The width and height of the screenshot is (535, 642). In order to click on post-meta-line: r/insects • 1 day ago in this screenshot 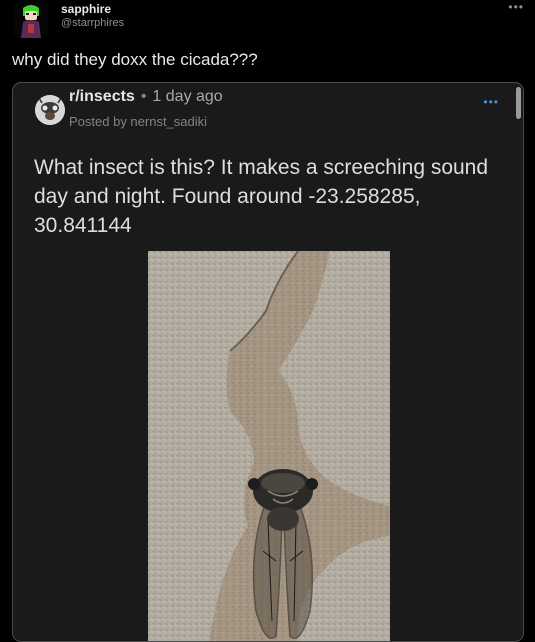, I will do `click(146, 97)`.